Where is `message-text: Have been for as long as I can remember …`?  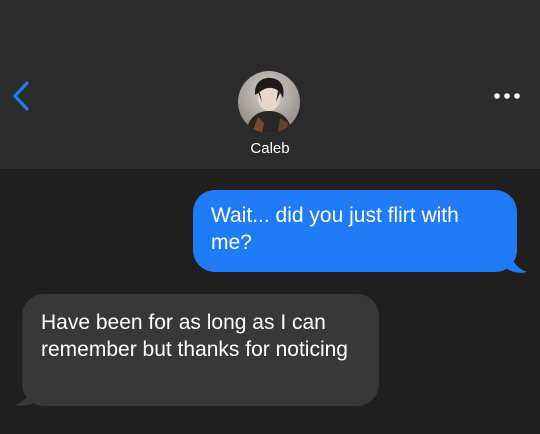
message-text: Have been for as long as I can remember … is located at coordinates (194, 336).